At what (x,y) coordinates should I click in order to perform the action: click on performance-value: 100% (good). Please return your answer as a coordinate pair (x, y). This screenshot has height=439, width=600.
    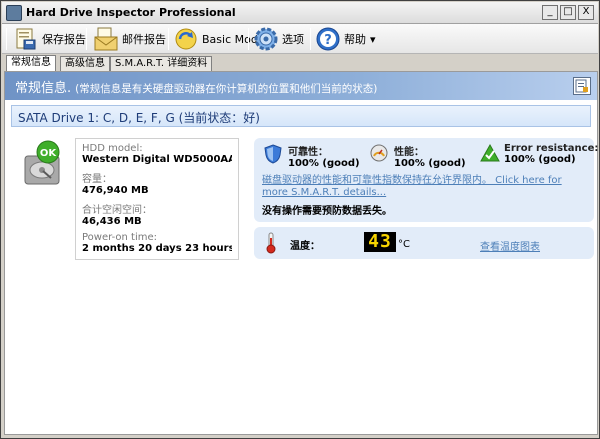
    Looking at the image, I should click on (430, 163).